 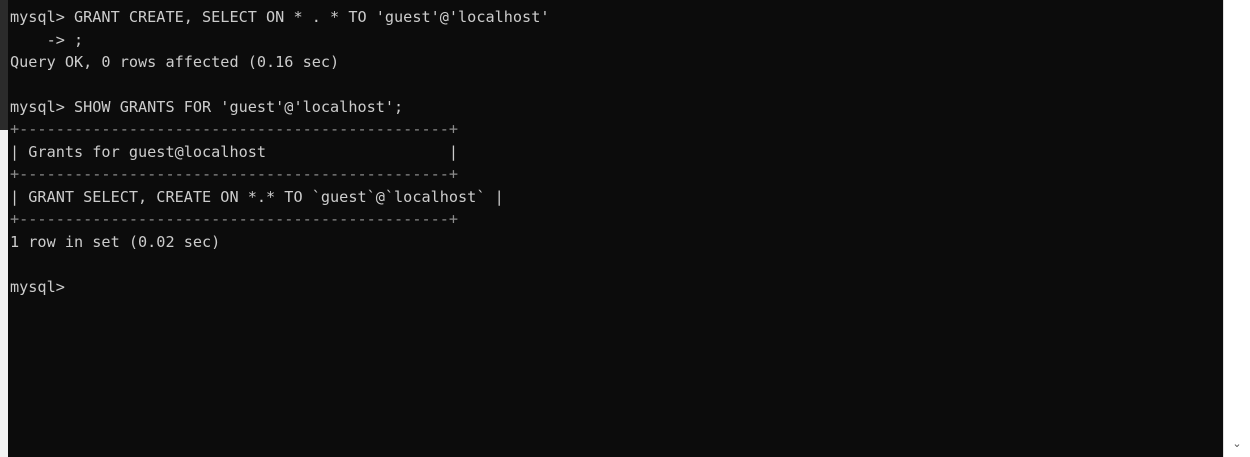 I want to click on table-header-row: | Grants for guest@localhost |, so click(x=234, y=152).